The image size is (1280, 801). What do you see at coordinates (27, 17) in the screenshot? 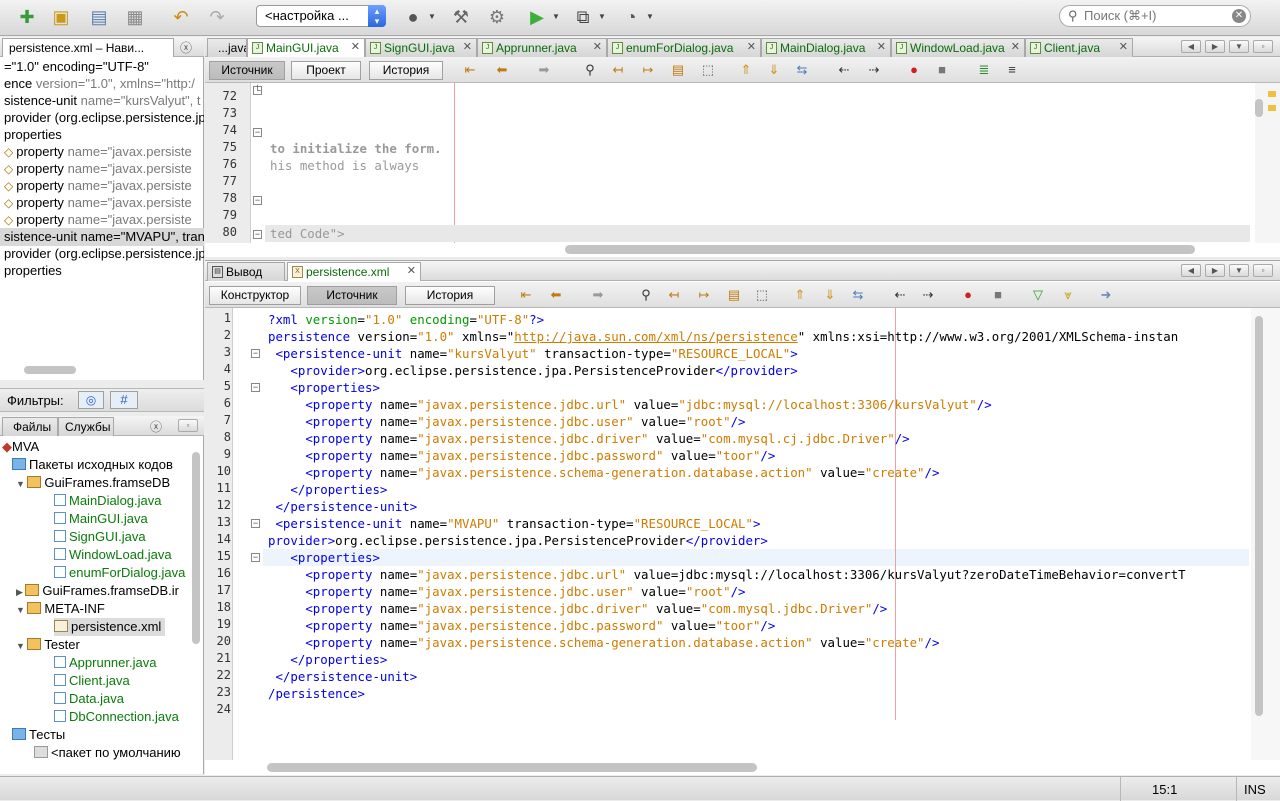
I see `new-file-icon: ✚` at bounding box center [27, 17].